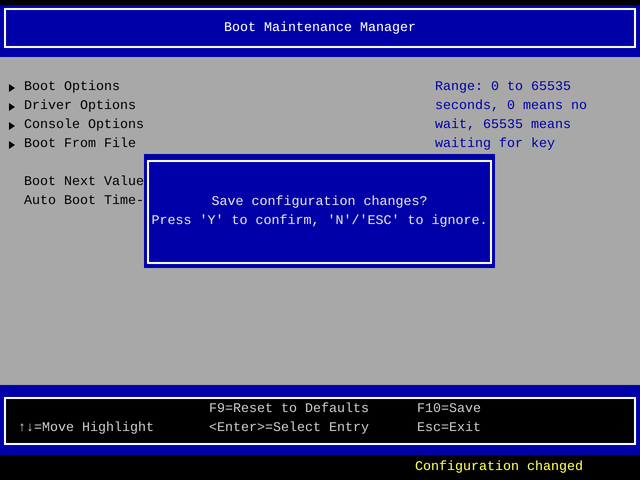 Image resolution: width=640 pixels, height=480 pixels. I want to click on page-title: Boot Maintenance Manager, so click(320, 29).